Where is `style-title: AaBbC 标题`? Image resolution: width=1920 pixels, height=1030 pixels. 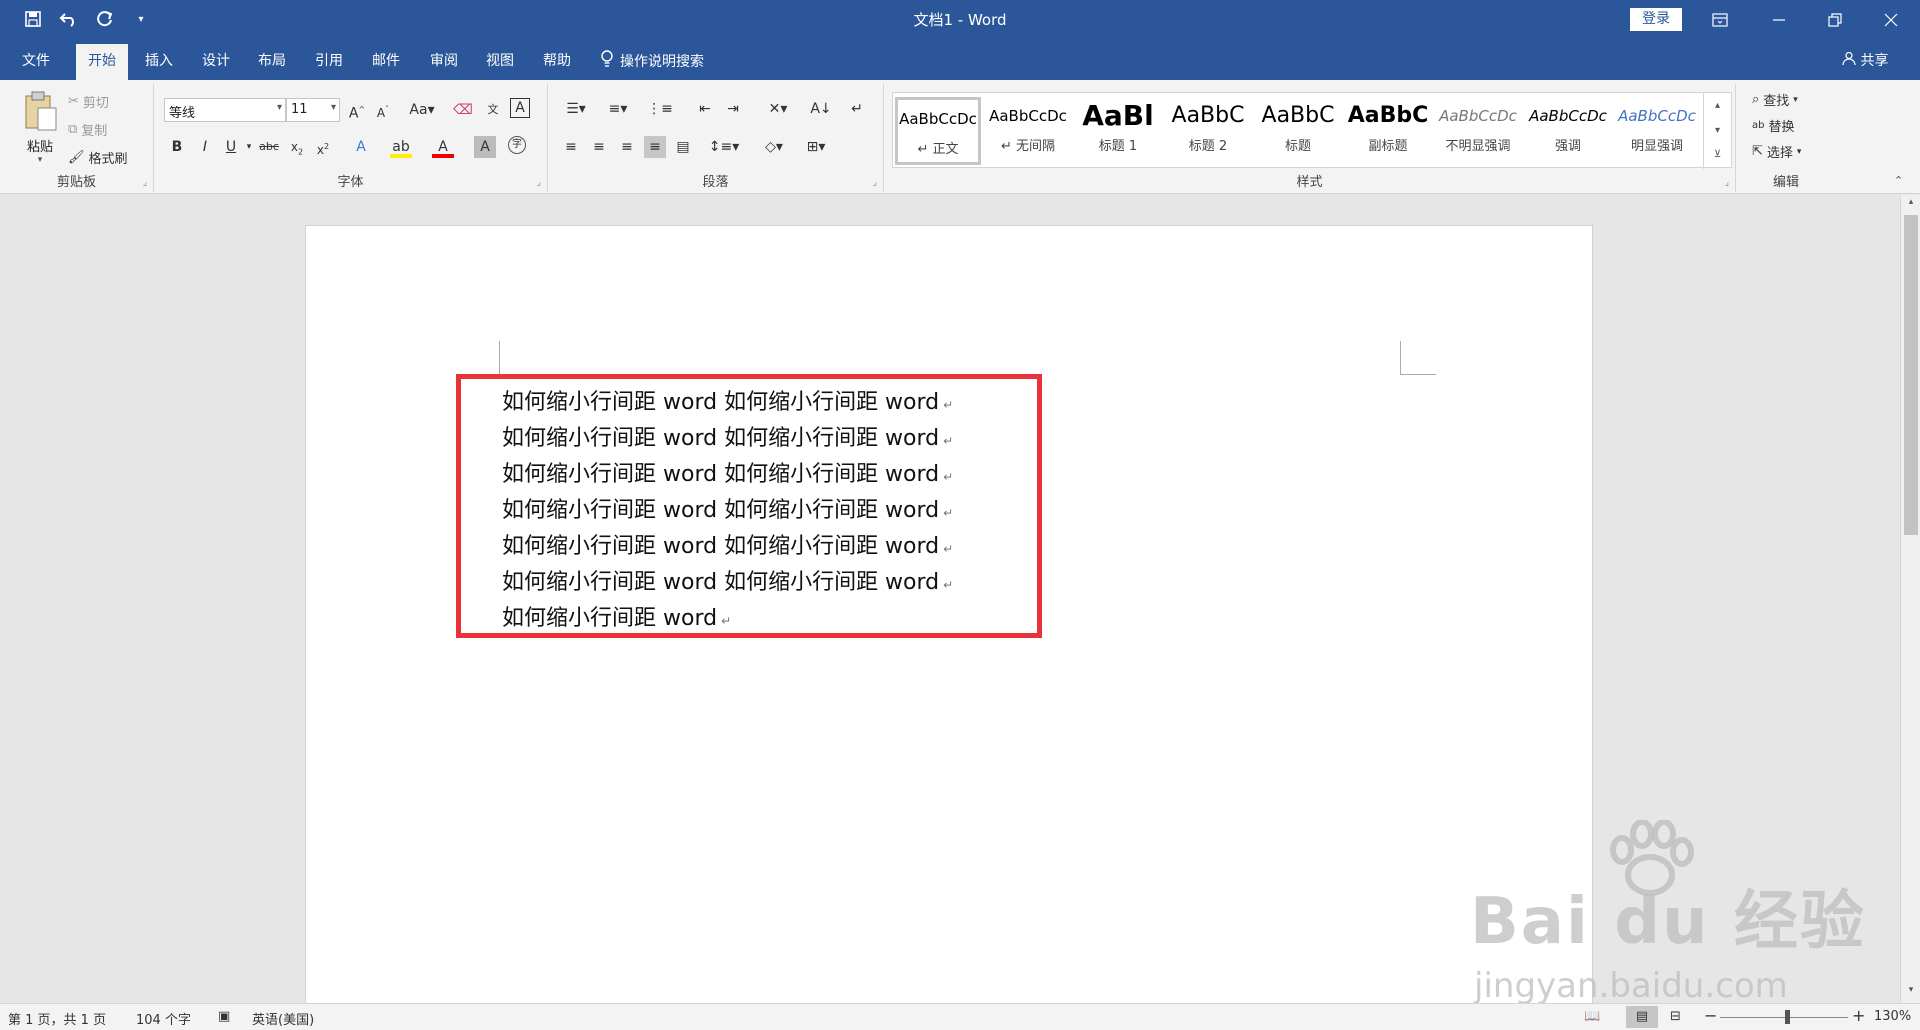
style-title: AaBbC 标题 is located at coordinates (1298, 131).